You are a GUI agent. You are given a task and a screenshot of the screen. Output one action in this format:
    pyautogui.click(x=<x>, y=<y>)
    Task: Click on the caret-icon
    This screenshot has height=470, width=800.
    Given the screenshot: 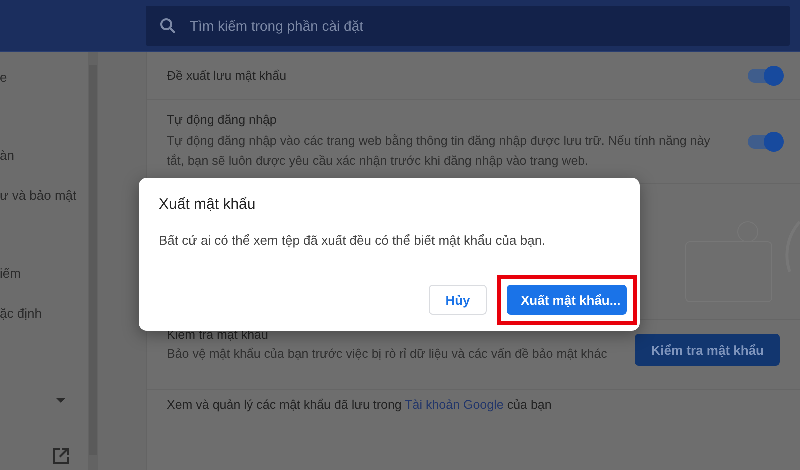 What is the action you would take?
    pyautogui.click(x=61, y=400)
    